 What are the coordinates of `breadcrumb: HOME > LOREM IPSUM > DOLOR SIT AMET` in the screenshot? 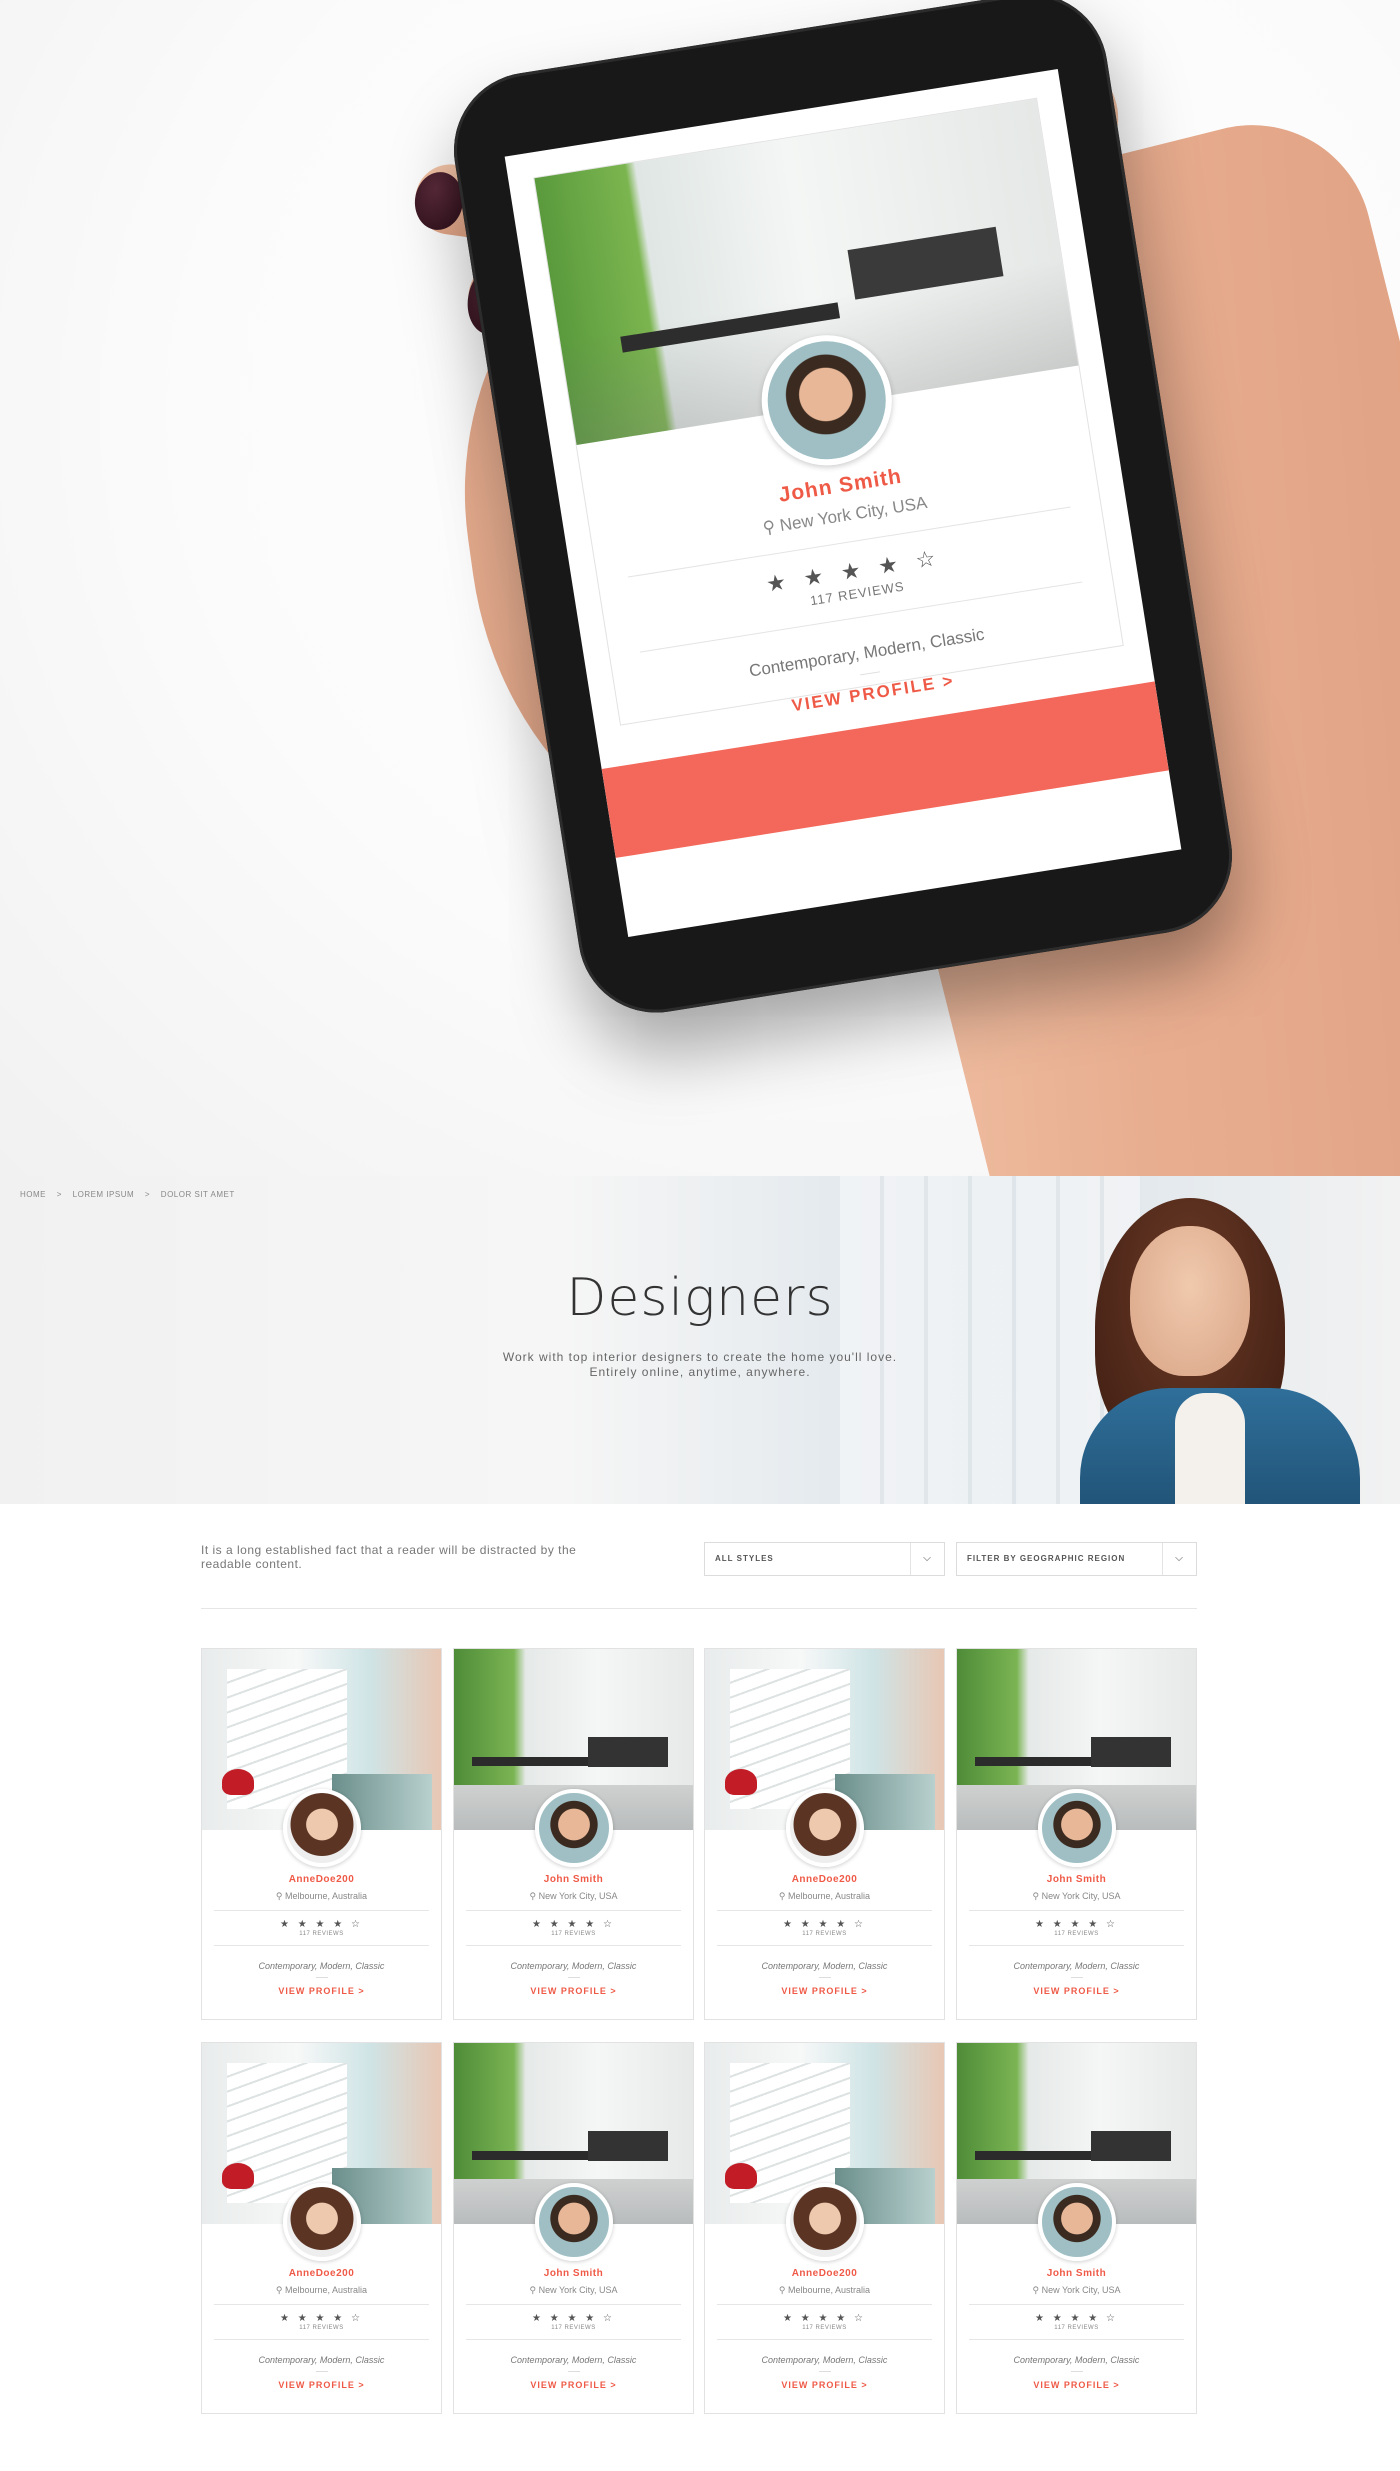 It's located at (131, 1194).